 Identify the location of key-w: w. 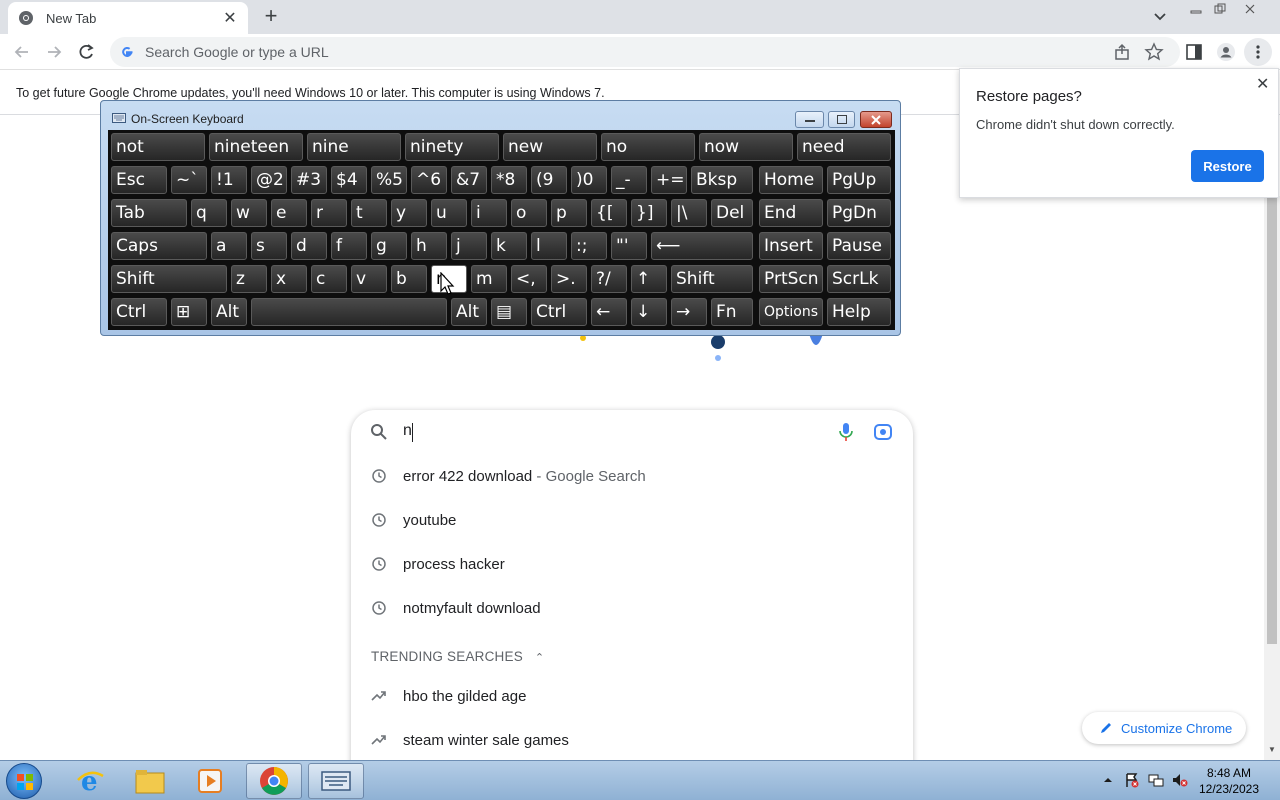
(249, 213).